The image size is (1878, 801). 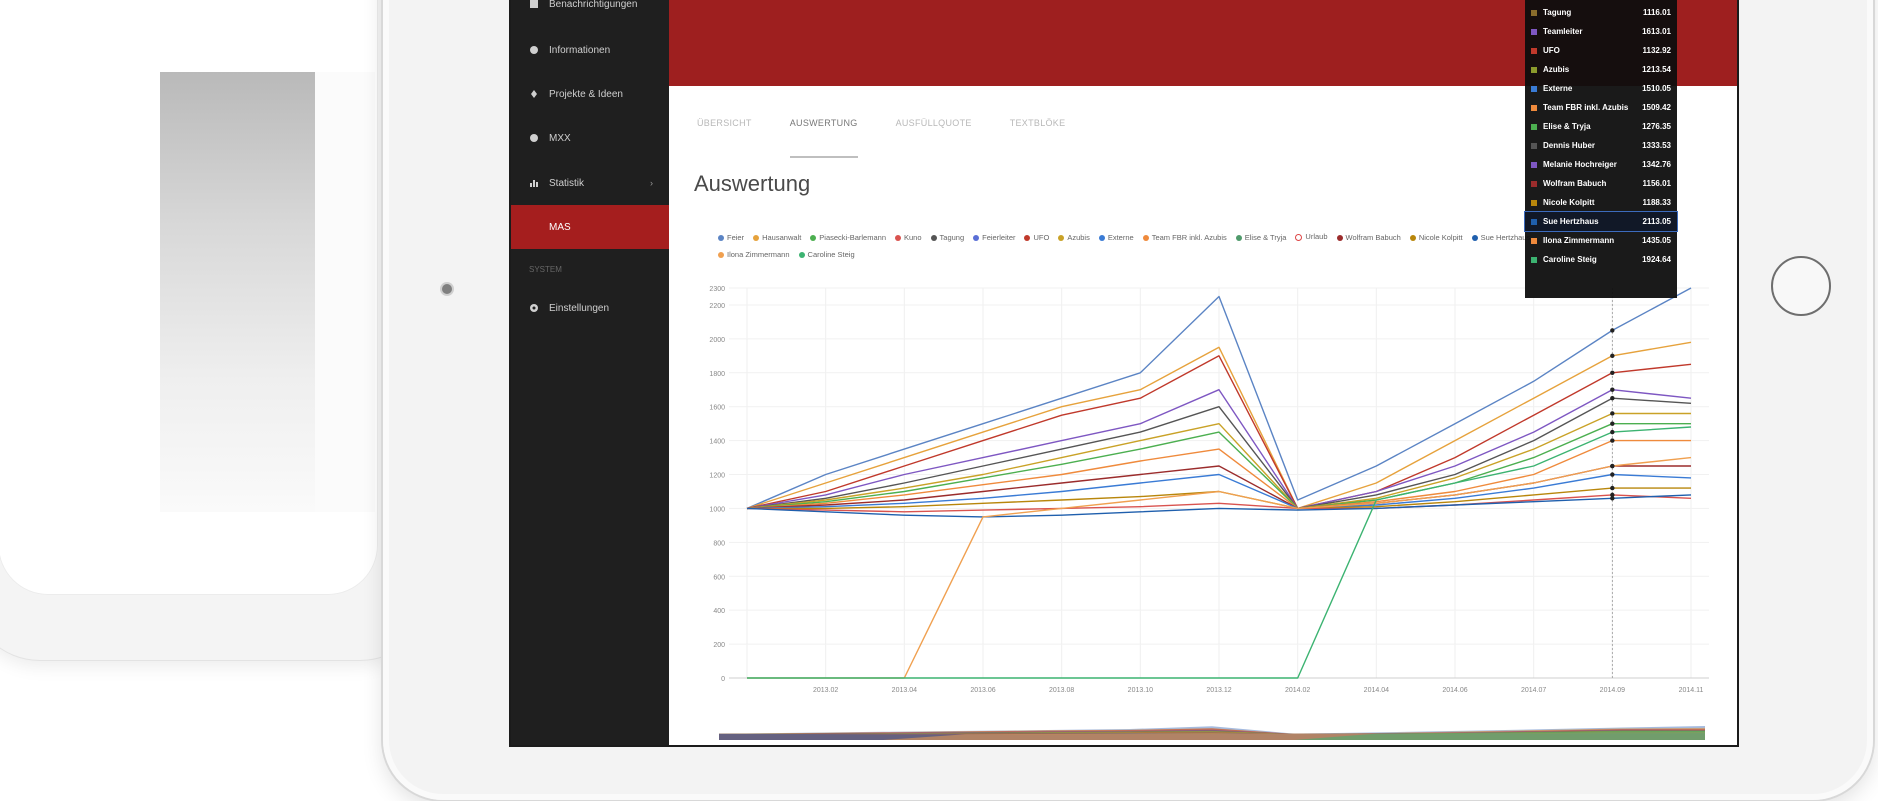 What do you see at coordinates (1500, 238) in the screenshot?
I see `legend-item: Sue Hertzhaus` at bounding box center [1500, 238].